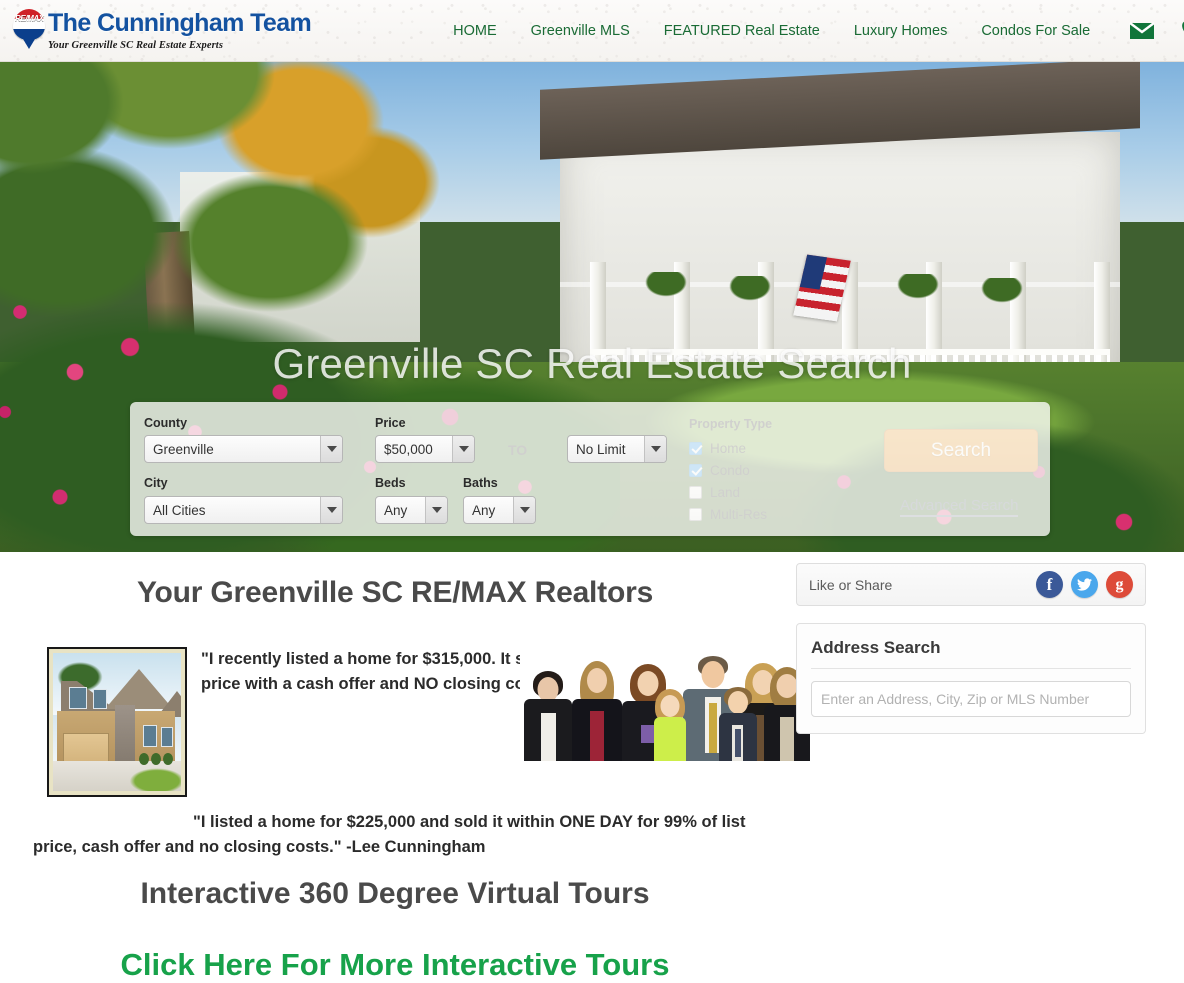 The width and height of the screenshot is (1184, 983). Describe the element at coordinates (1119, 584) in the screenshot. I see `google-plus-icon: g` at that location.